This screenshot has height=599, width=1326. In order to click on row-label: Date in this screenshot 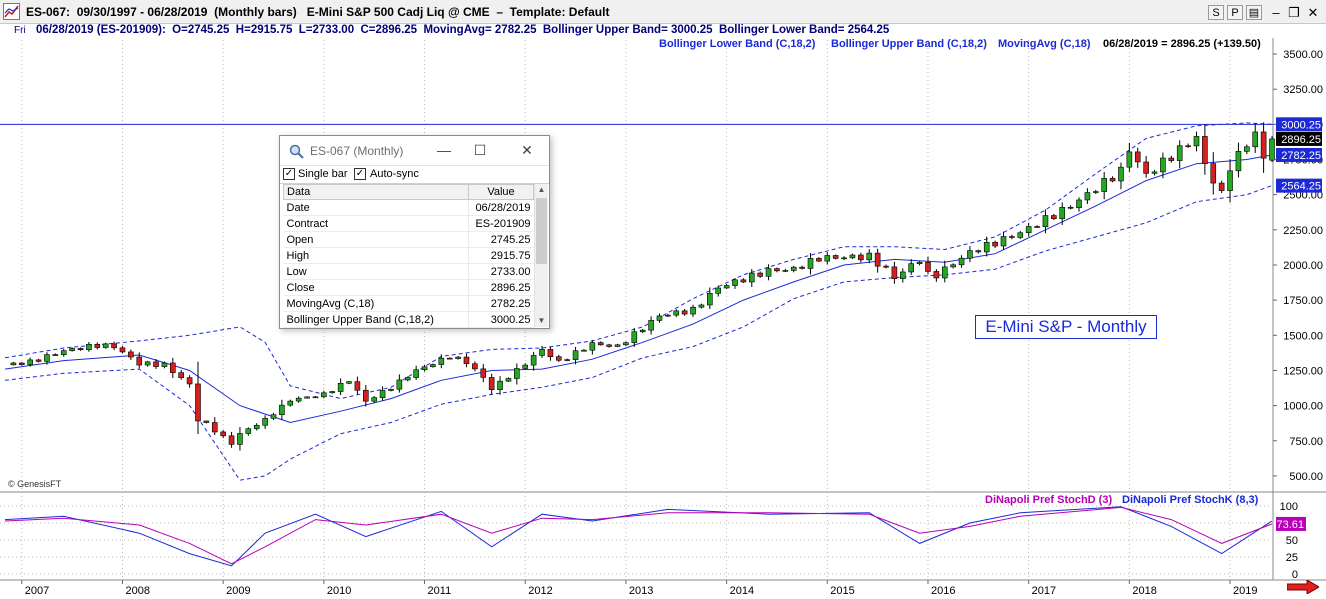, I will do `click(376, 207)`.